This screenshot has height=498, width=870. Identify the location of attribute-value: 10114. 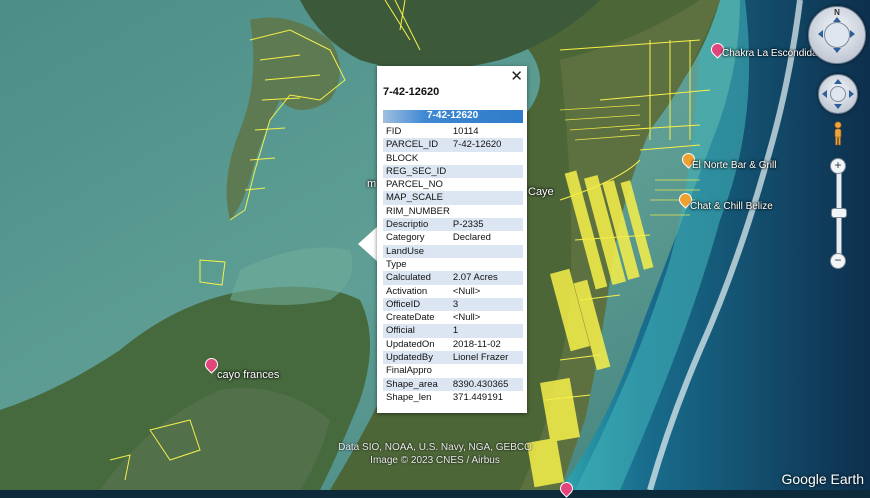
(465, 131).